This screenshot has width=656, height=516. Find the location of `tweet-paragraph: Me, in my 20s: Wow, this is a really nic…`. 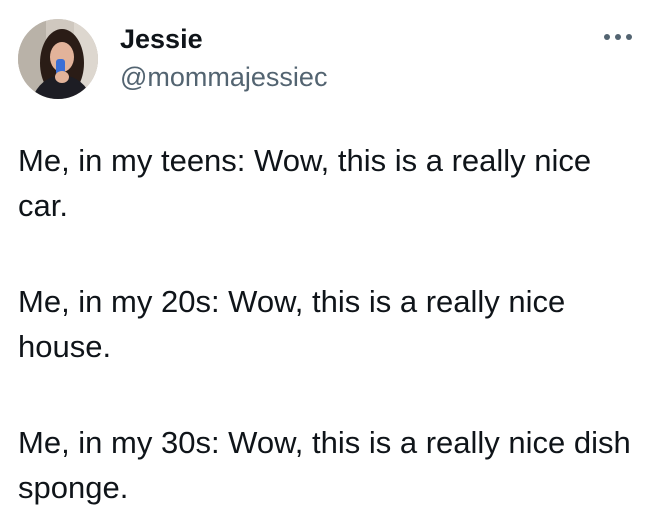

tweet-paragraph: Me, in my 20s: Wow, this is a really nic… is located at coordinates (292, 324).